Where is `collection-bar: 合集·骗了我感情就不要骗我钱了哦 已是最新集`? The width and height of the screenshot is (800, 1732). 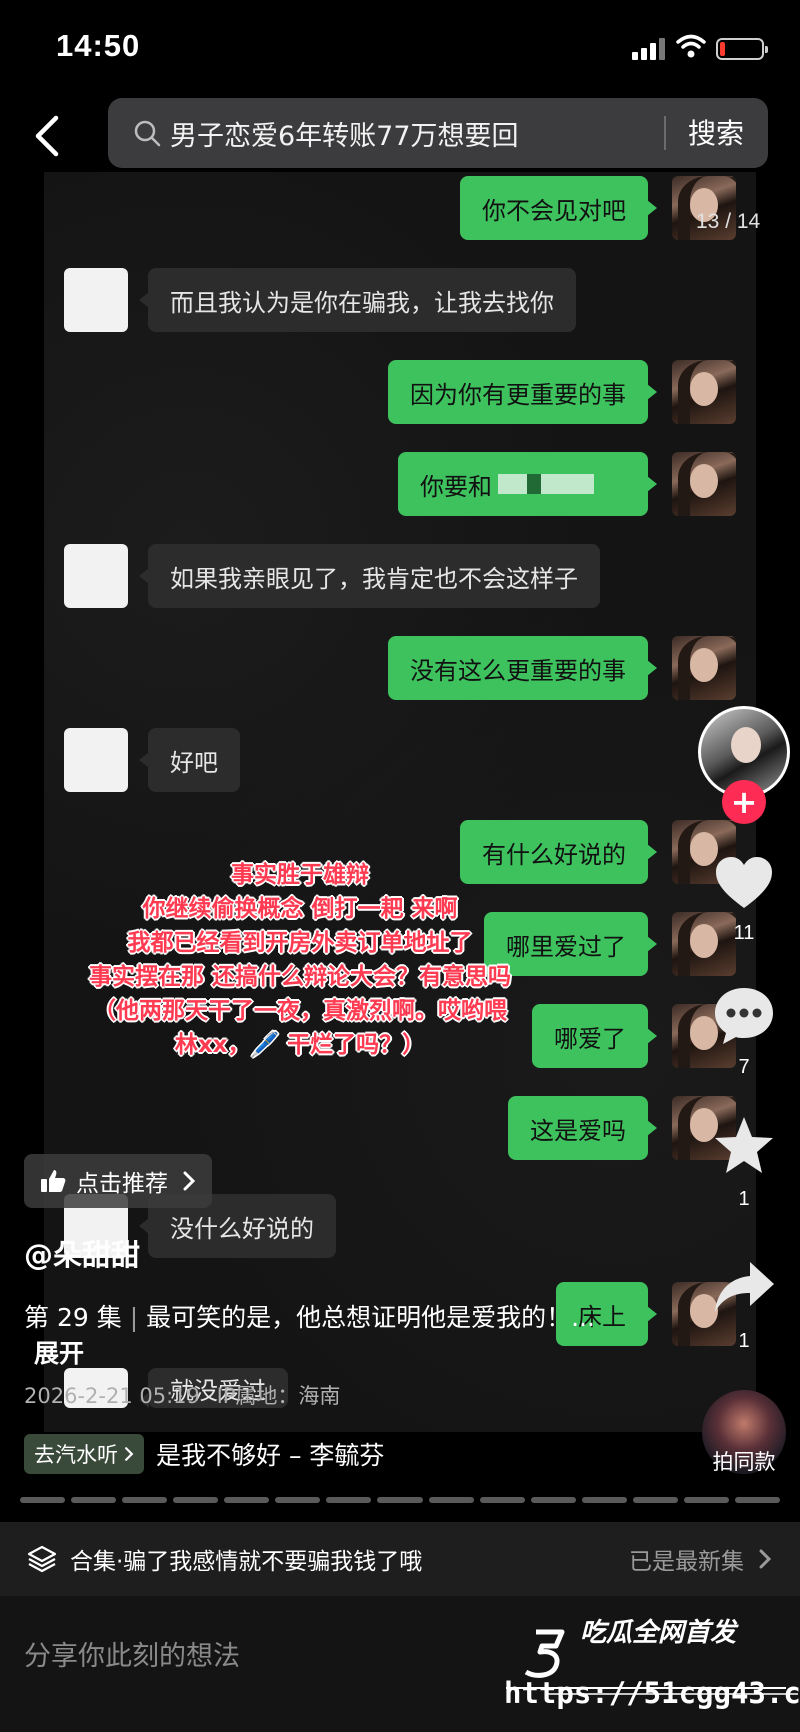 collection-bar: 合集·骗了我感情就不要骗我钱了哦 已是最新集 is located at coordinates (400, 1559).